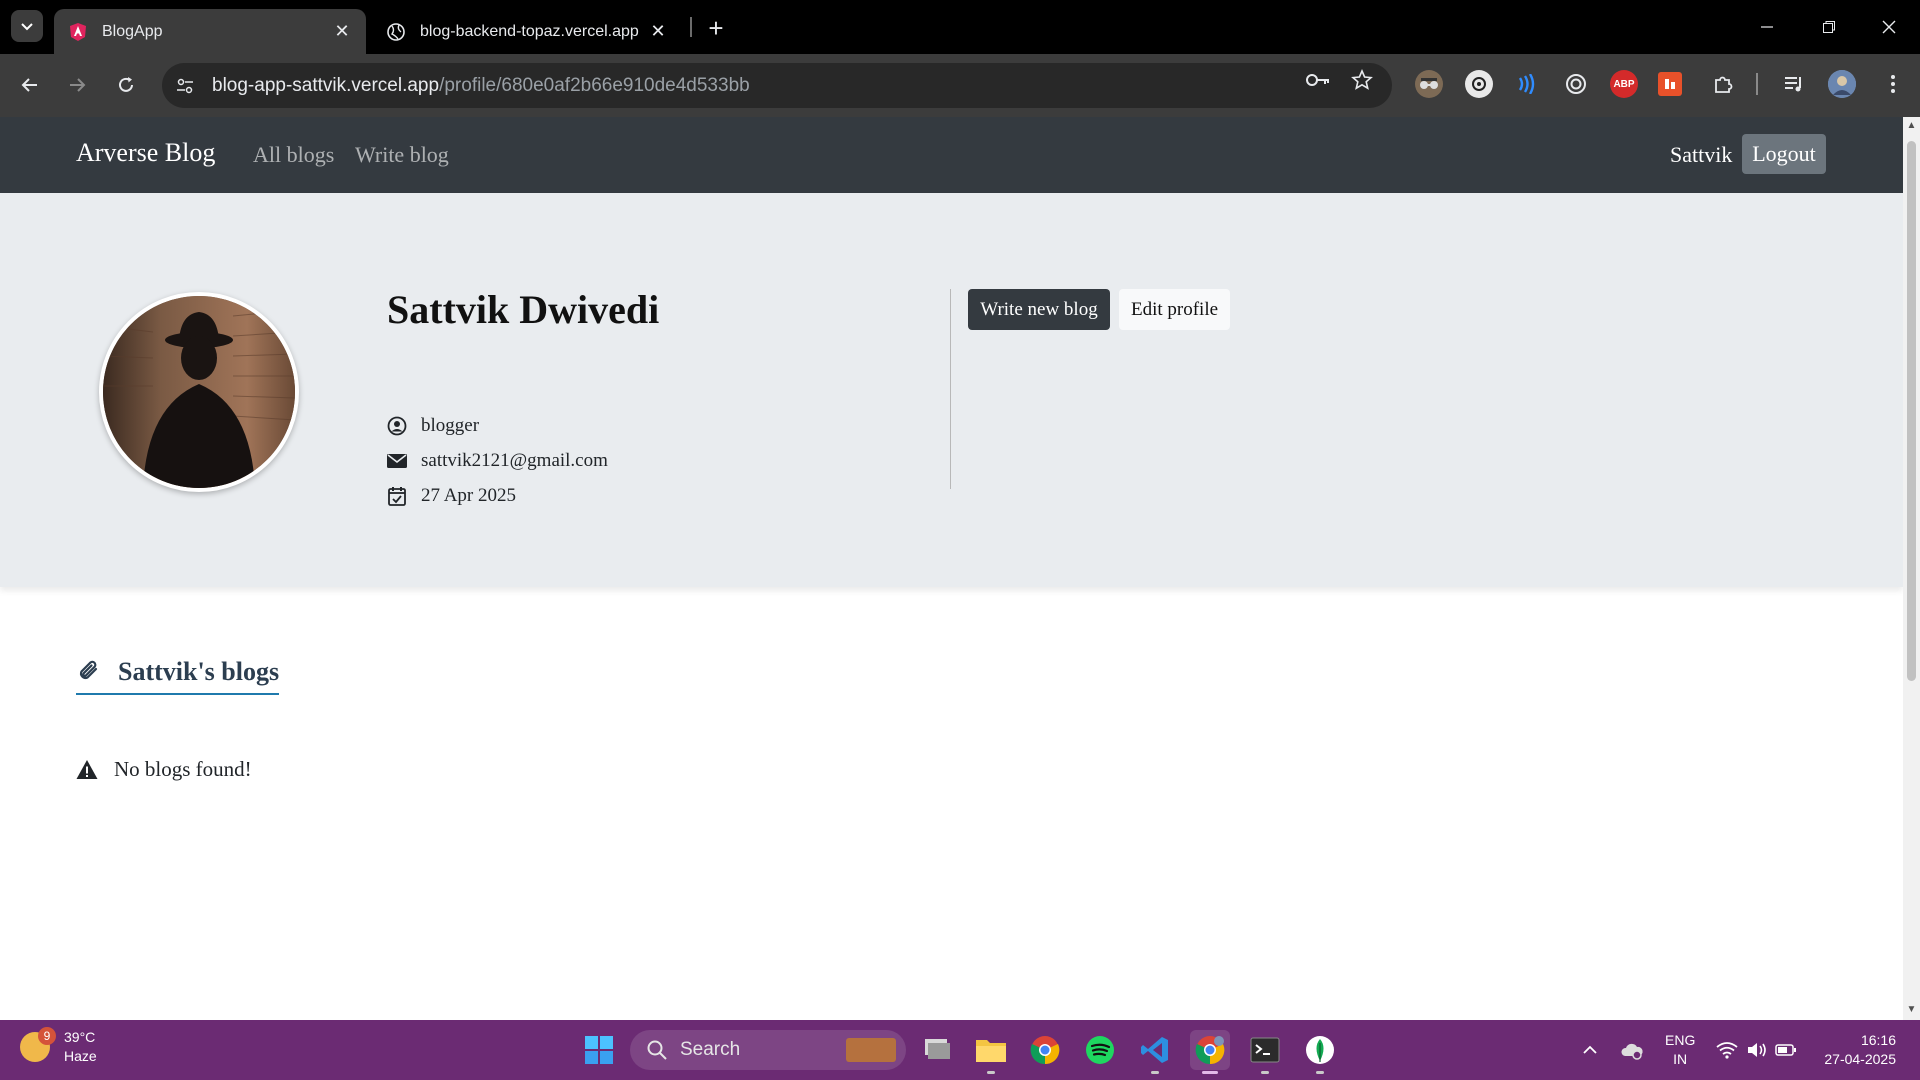  I want to click on bookmark-button, so click(1362, 80).